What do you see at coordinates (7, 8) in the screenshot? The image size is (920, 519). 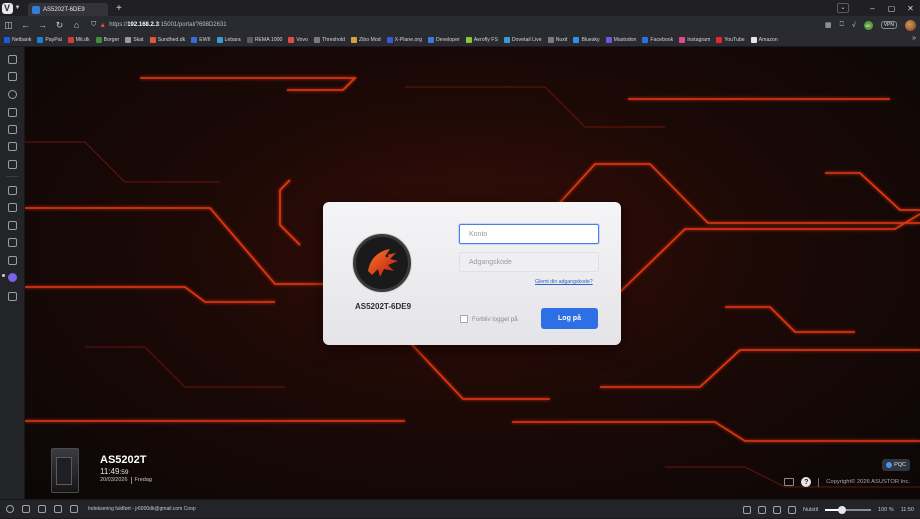 I see `vivaldi-logo-icon: V` at bounding box center [7, 8].